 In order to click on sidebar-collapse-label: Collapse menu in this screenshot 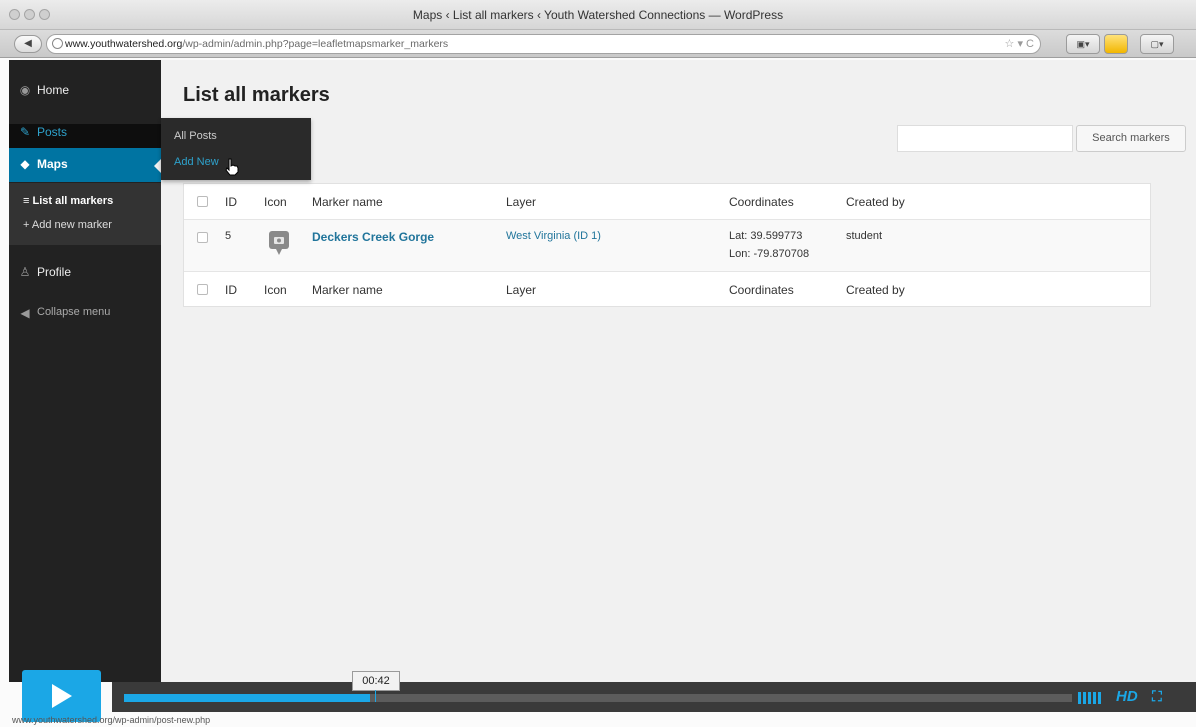, I will do `click(74, 312)`.